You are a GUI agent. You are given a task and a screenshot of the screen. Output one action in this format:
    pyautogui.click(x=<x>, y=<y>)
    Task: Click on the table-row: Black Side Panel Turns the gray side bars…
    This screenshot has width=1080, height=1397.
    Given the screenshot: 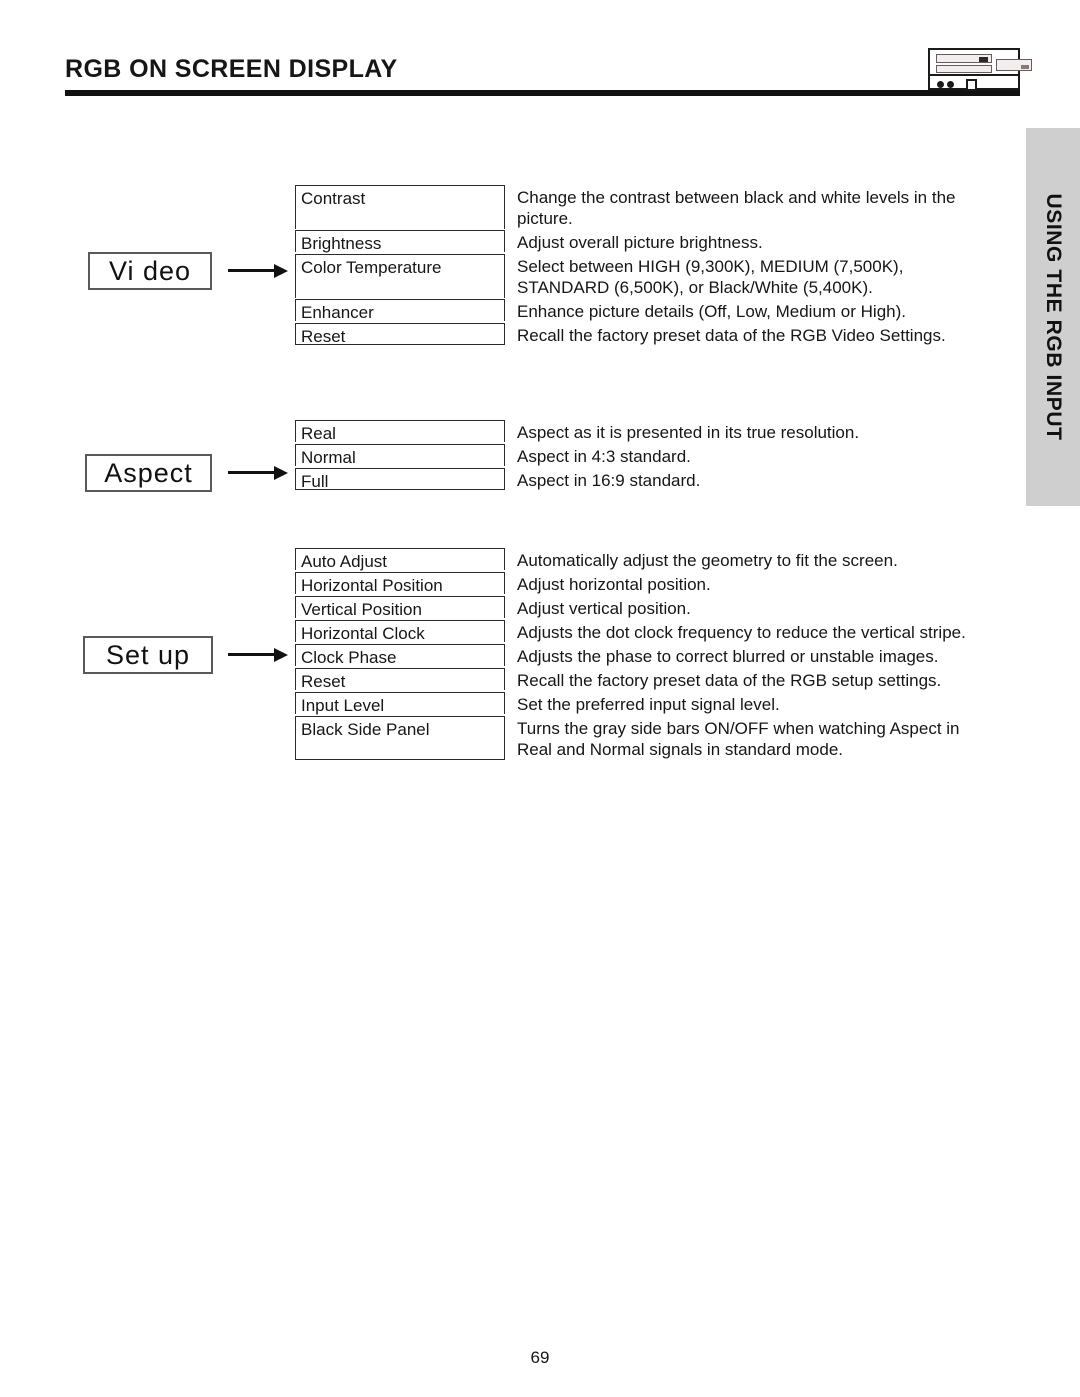 What is the action you would take?
    pyautogui.click(x=630, y=738)
    